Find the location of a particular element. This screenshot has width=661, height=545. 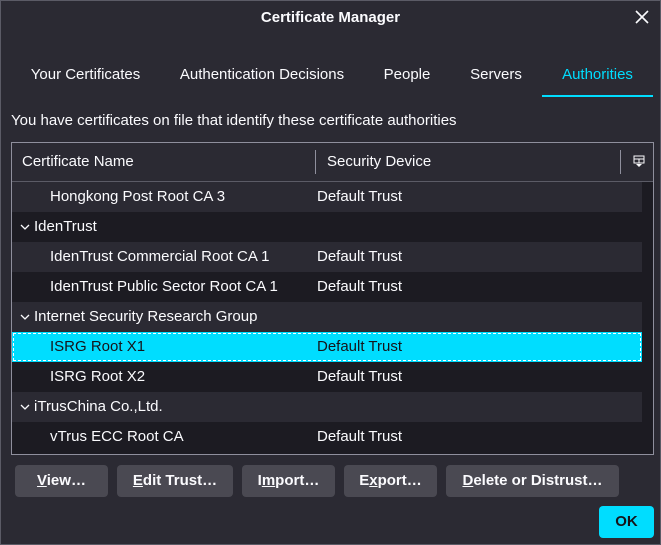

tab-people: People is located at coordinates (407, 76).